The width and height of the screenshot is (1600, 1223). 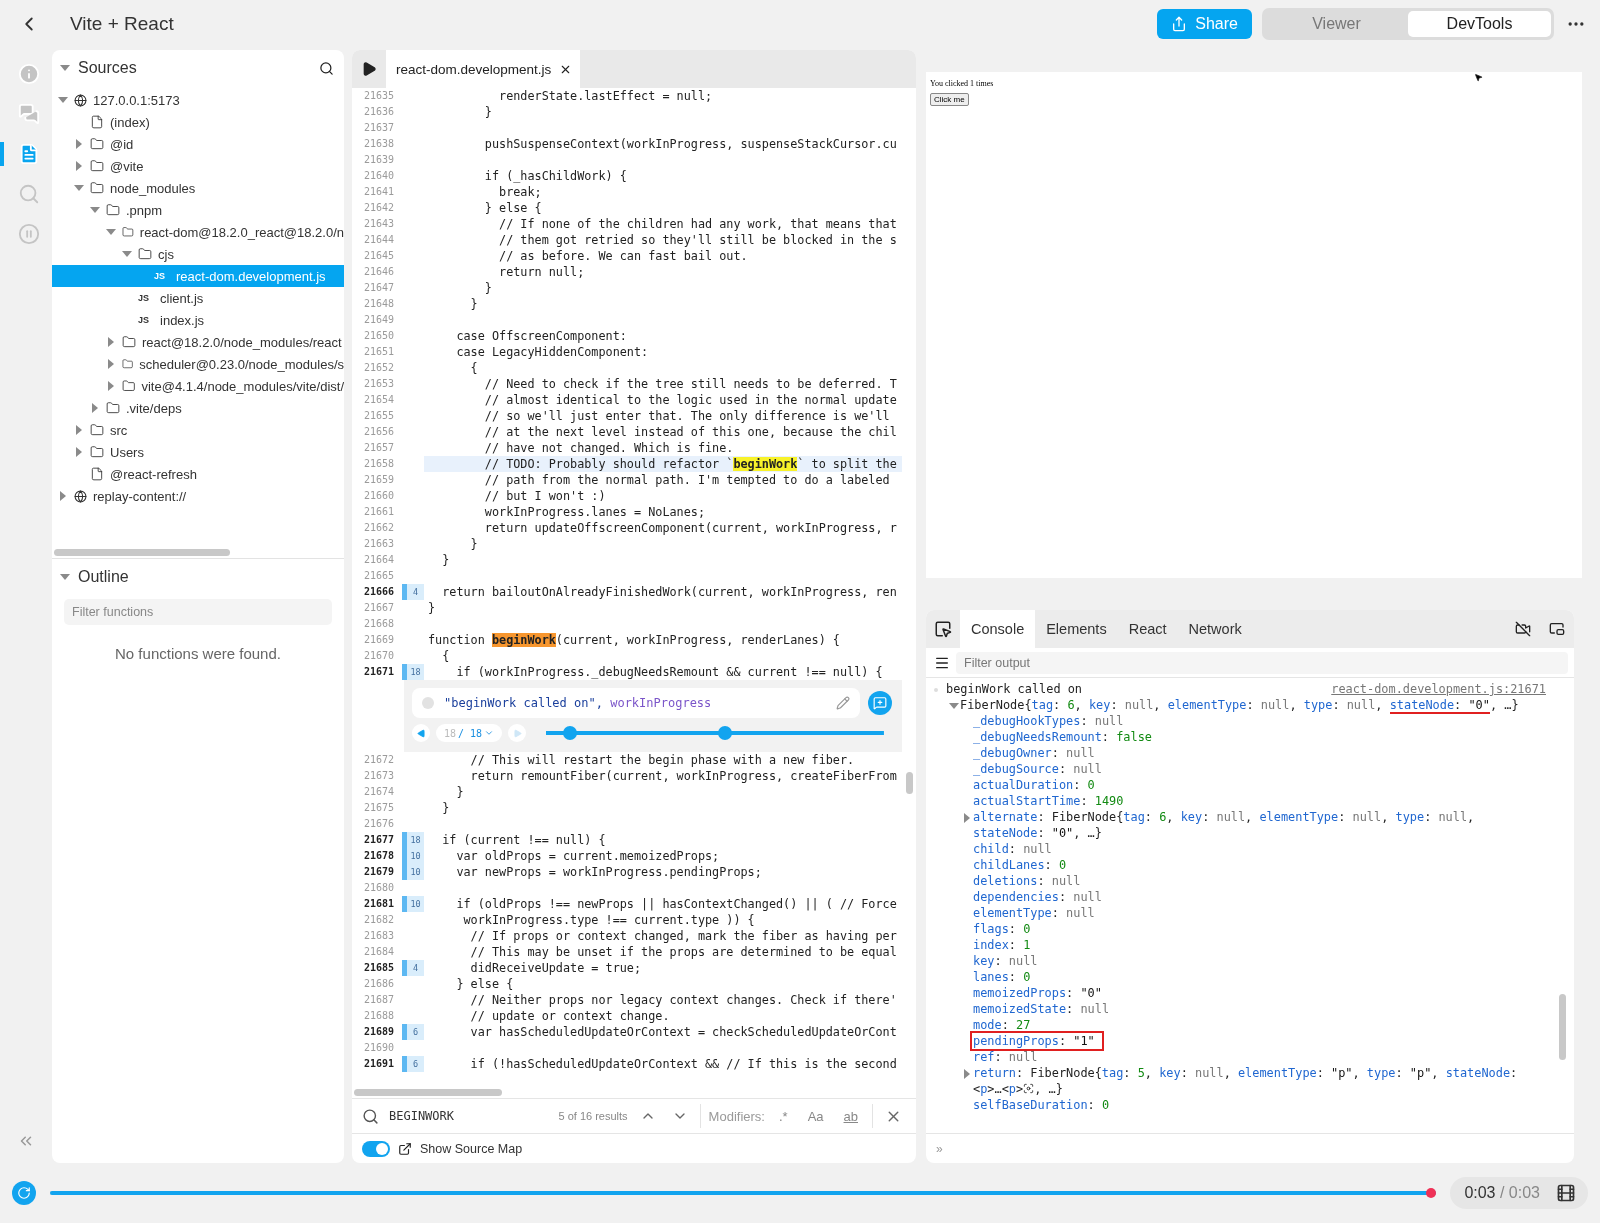 What do you see at coordinates (378, 144) in the screenshot?
I see `line-number: 21638` at bounding box center [378, 144].